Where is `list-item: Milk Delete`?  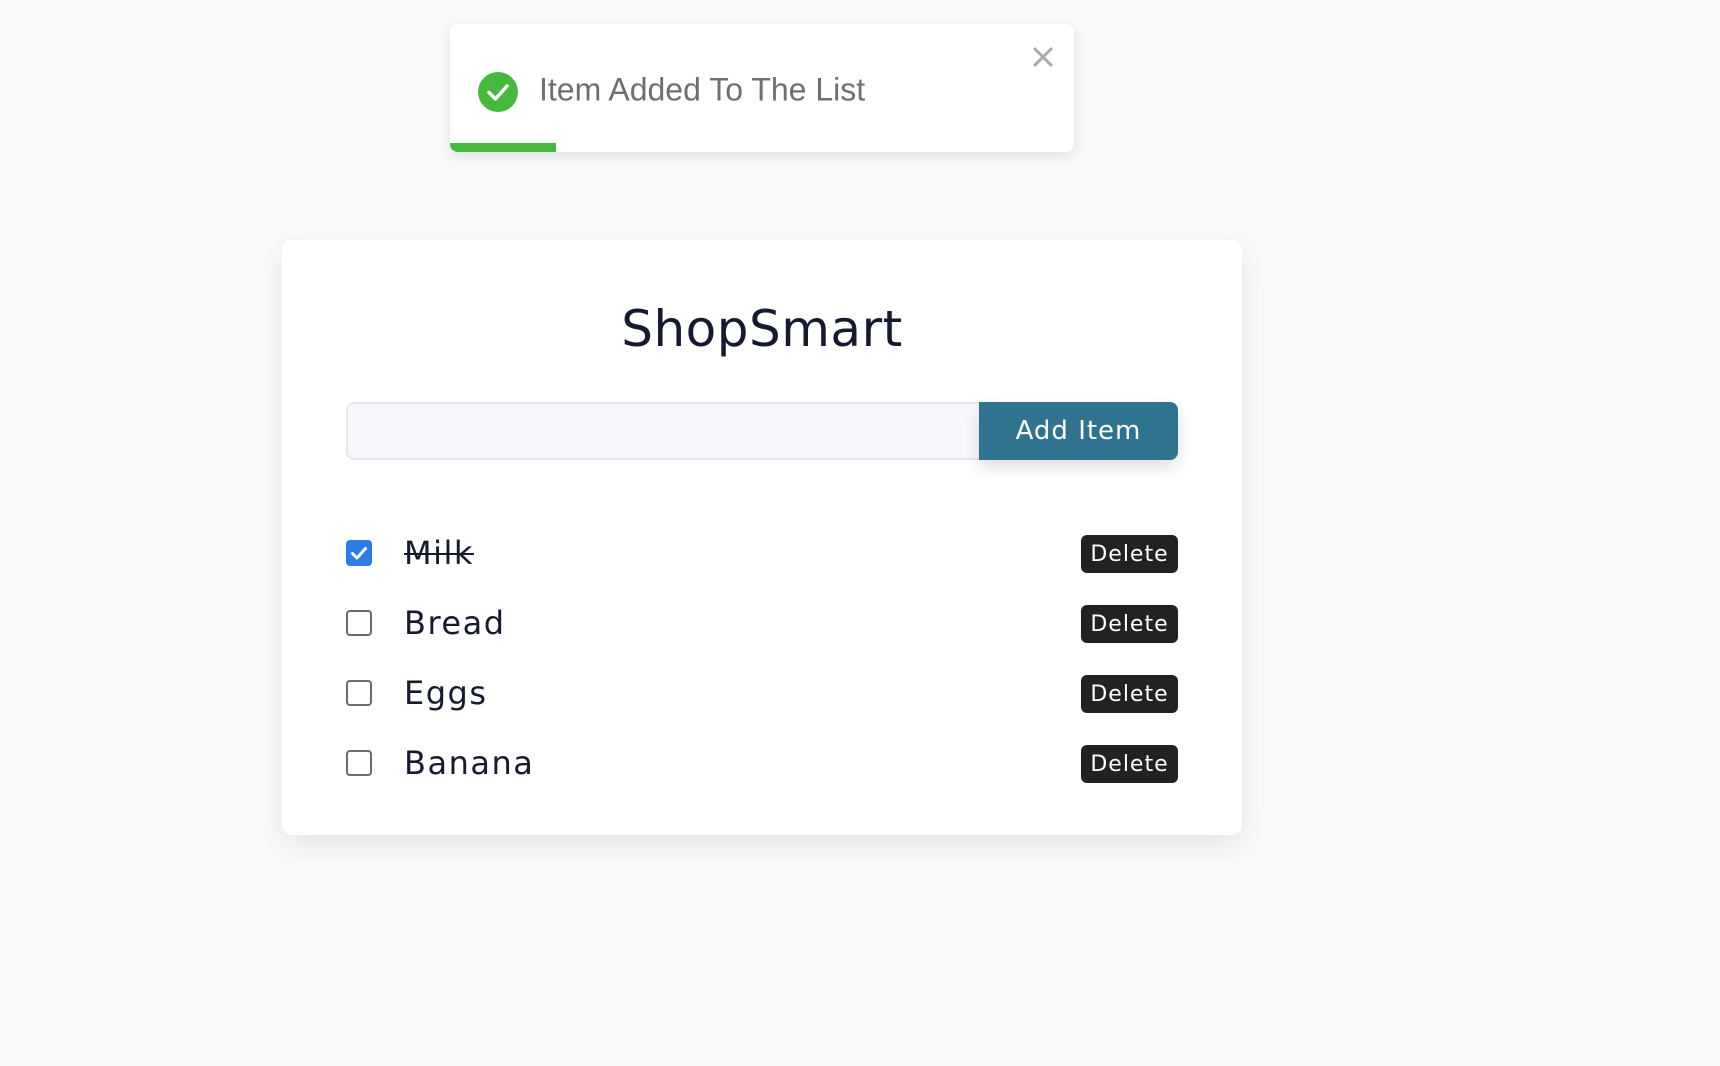
list-item: Milk Delete is located at coordinates (762, 553).